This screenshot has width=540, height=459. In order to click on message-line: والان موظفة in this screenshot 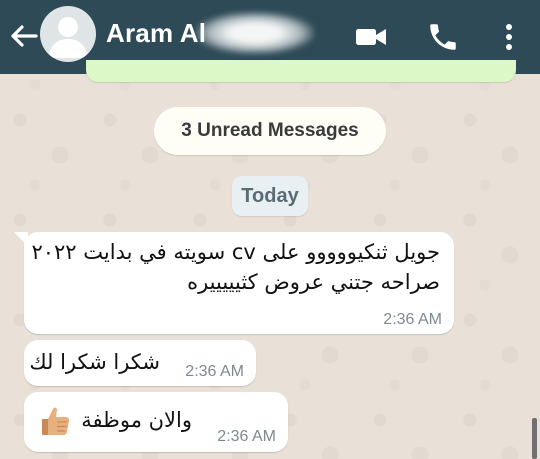, I will do `click(136, 420)`.